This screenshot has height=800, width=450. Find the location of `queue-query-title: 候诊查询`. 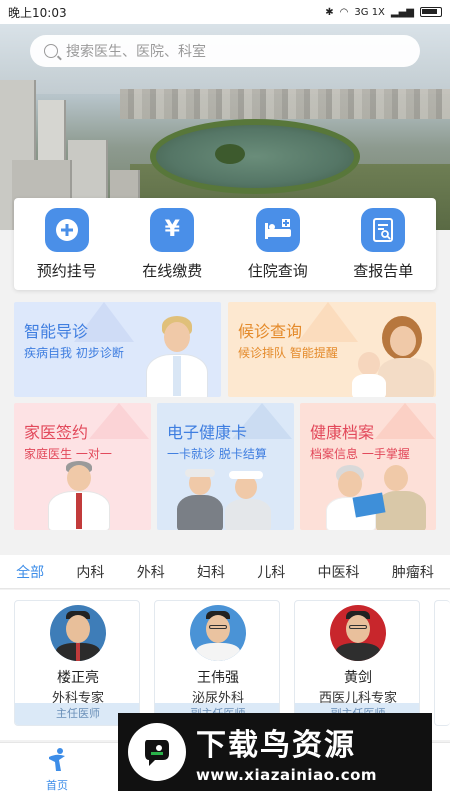

queue-query-title: 候诊查询 is located at coordinates (270, 331).